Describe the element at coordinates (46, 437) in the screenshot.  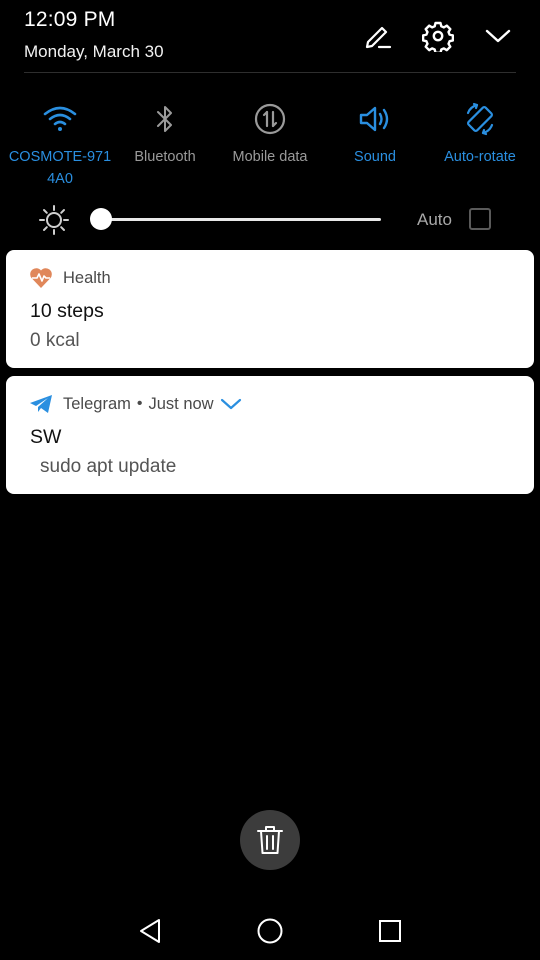
I see `notification-title: SW` at that location.